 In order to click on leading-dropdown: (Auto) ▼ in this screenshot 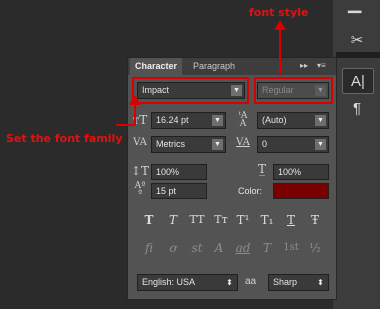, I will do `click(293, 120)`.